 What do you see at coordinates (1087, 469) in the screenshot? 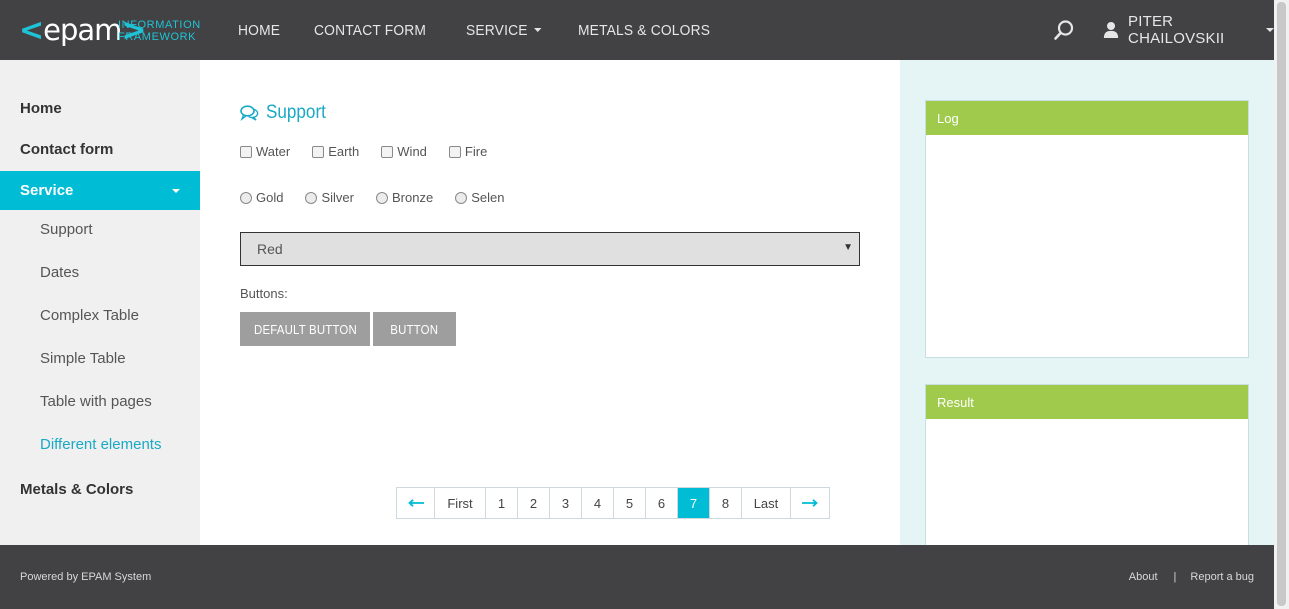
I see `result-panel: Result` at bounding box center [1087, 469].